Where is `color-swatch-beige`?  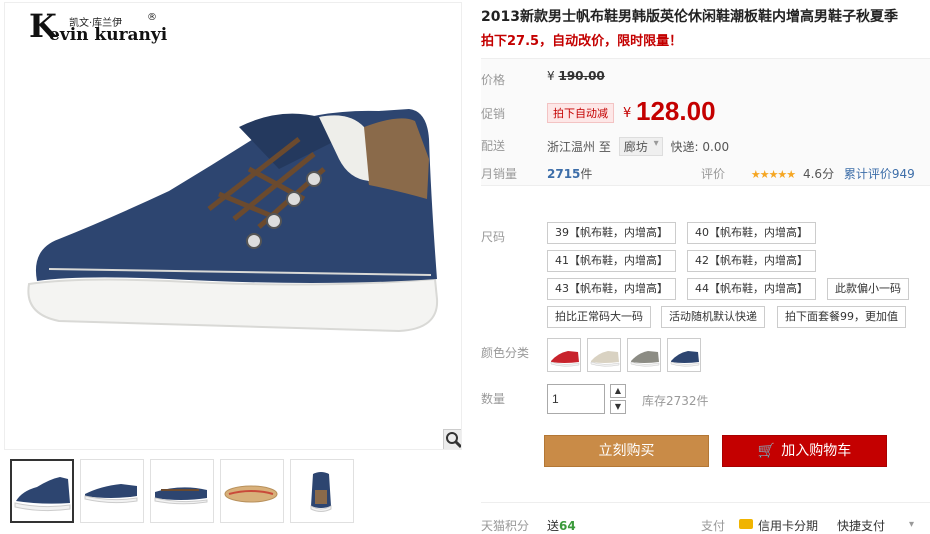
color-swatch-beige is located at coordinates (604, 355).